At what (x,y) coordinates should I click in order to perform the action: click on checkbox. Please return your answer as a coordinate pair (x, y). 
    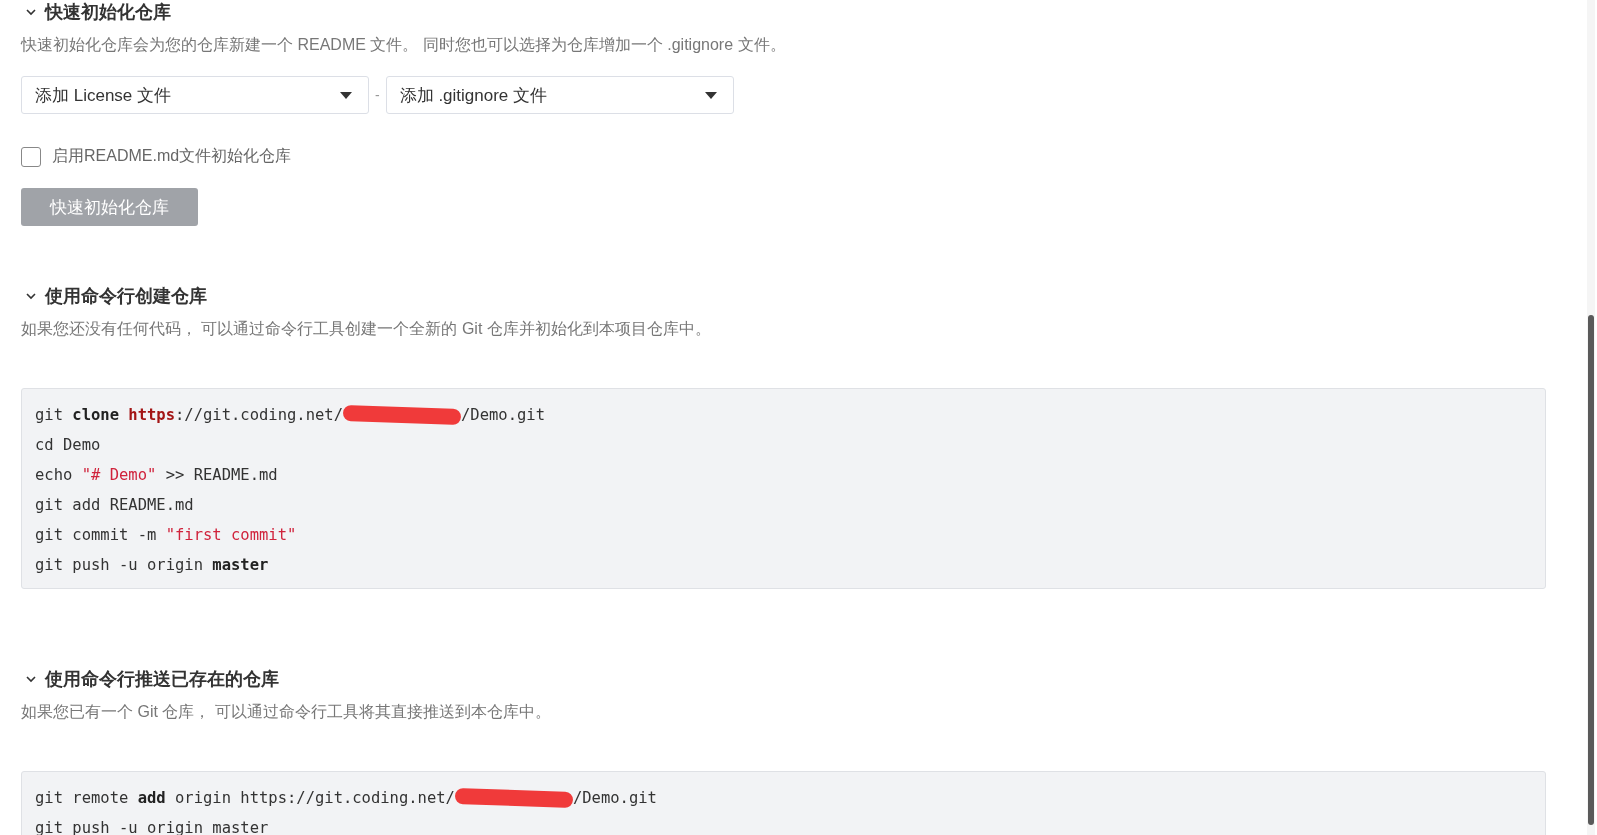
    Looking at the image, I should click on (31, 156).